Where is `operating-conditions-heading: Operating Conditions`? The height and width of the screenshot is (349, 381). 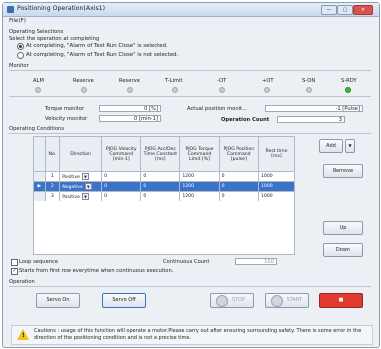 operating-conditions-heading: Operating Conditions is located at coordinates (37, 129).